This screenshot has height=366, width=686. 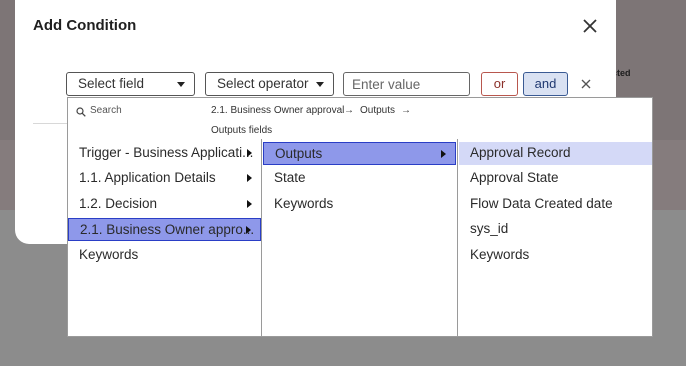 What do you see at coordinates (106, 110) in the screenshot?
I see `search-input: Search` at bounding box center [106, 110].